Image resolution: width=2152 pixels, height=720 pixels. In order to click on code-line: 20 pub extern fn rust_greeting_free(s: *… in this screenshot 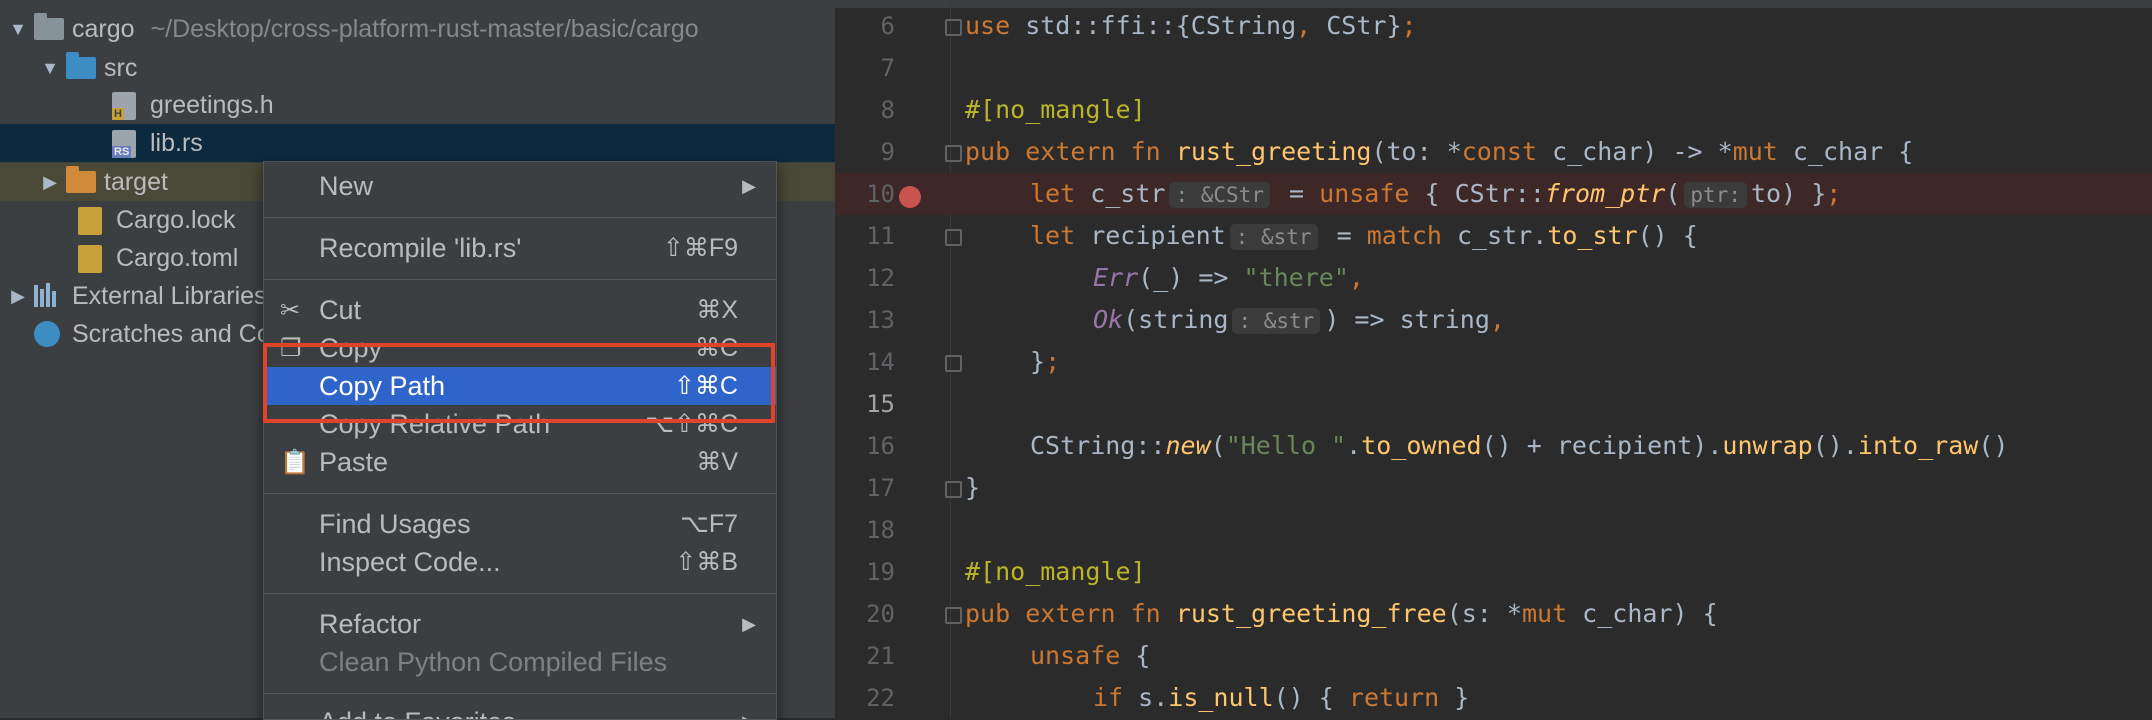, I will do `click(1493, 614)`.